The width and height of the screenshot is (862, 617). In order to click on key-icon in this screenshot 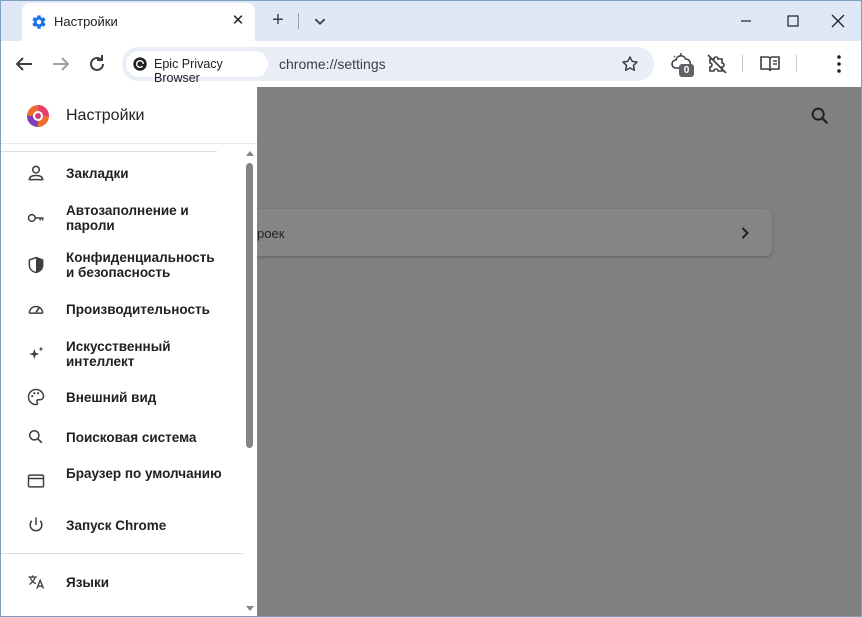, I will do `click(35, 218)`.